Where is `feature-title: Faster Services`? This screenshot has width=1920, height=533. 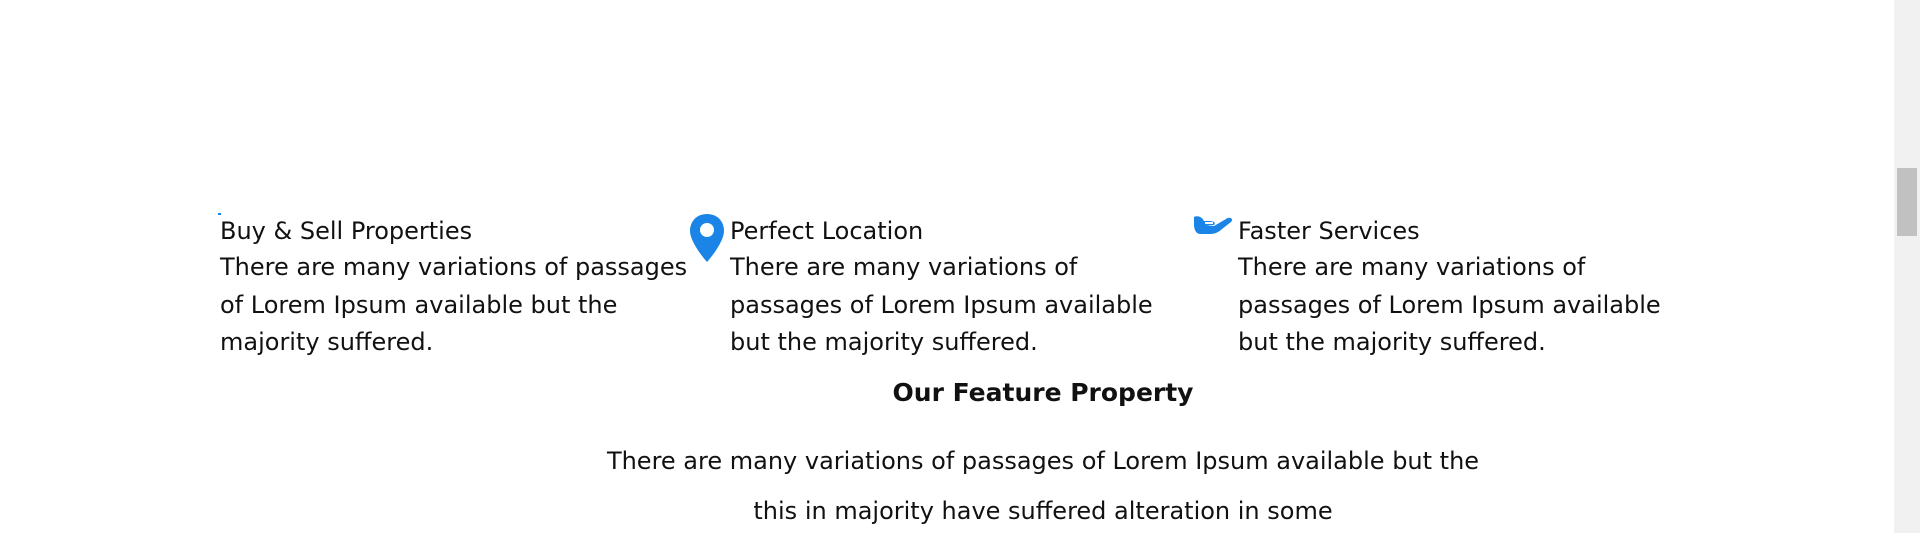
feature-title: Faster Services is located at coordinates (1329, 231).